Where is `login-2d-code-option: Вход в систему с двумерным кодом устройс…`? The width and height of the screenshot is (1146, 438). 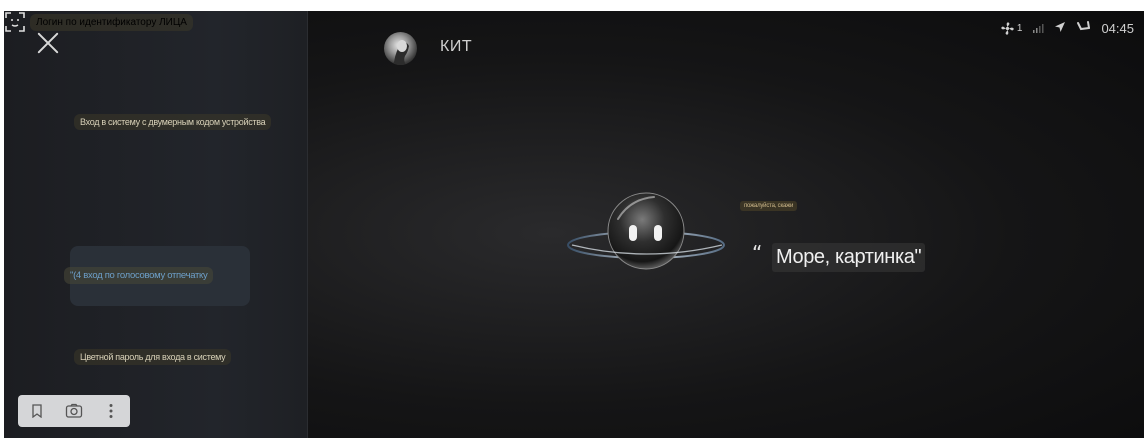 login-2d-code-option: Вход в систему с двумерным кодом устройс… is located at coordinates (173, 122).